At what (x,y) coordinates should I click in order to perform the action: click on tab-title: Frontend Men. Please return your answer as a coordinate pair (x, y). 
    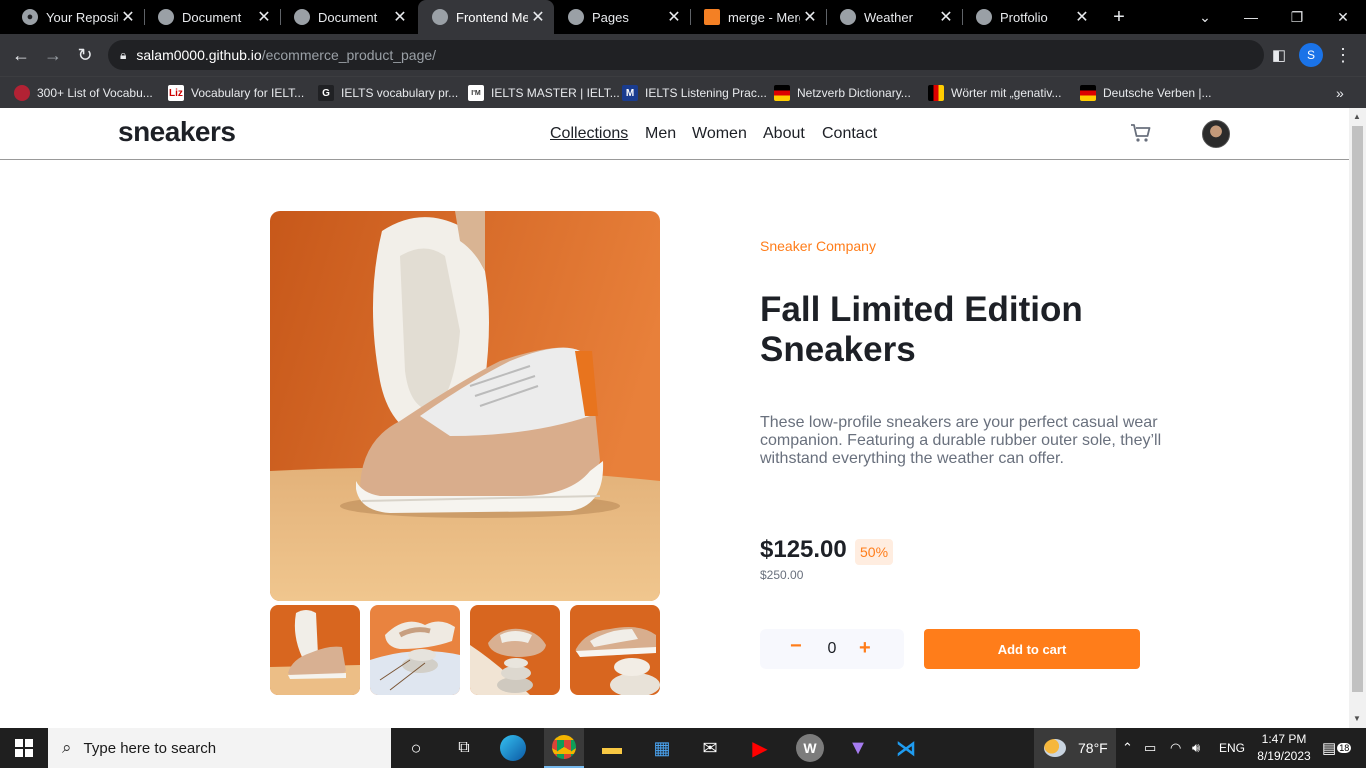
    Looking at the image, I should click on (492, 17).